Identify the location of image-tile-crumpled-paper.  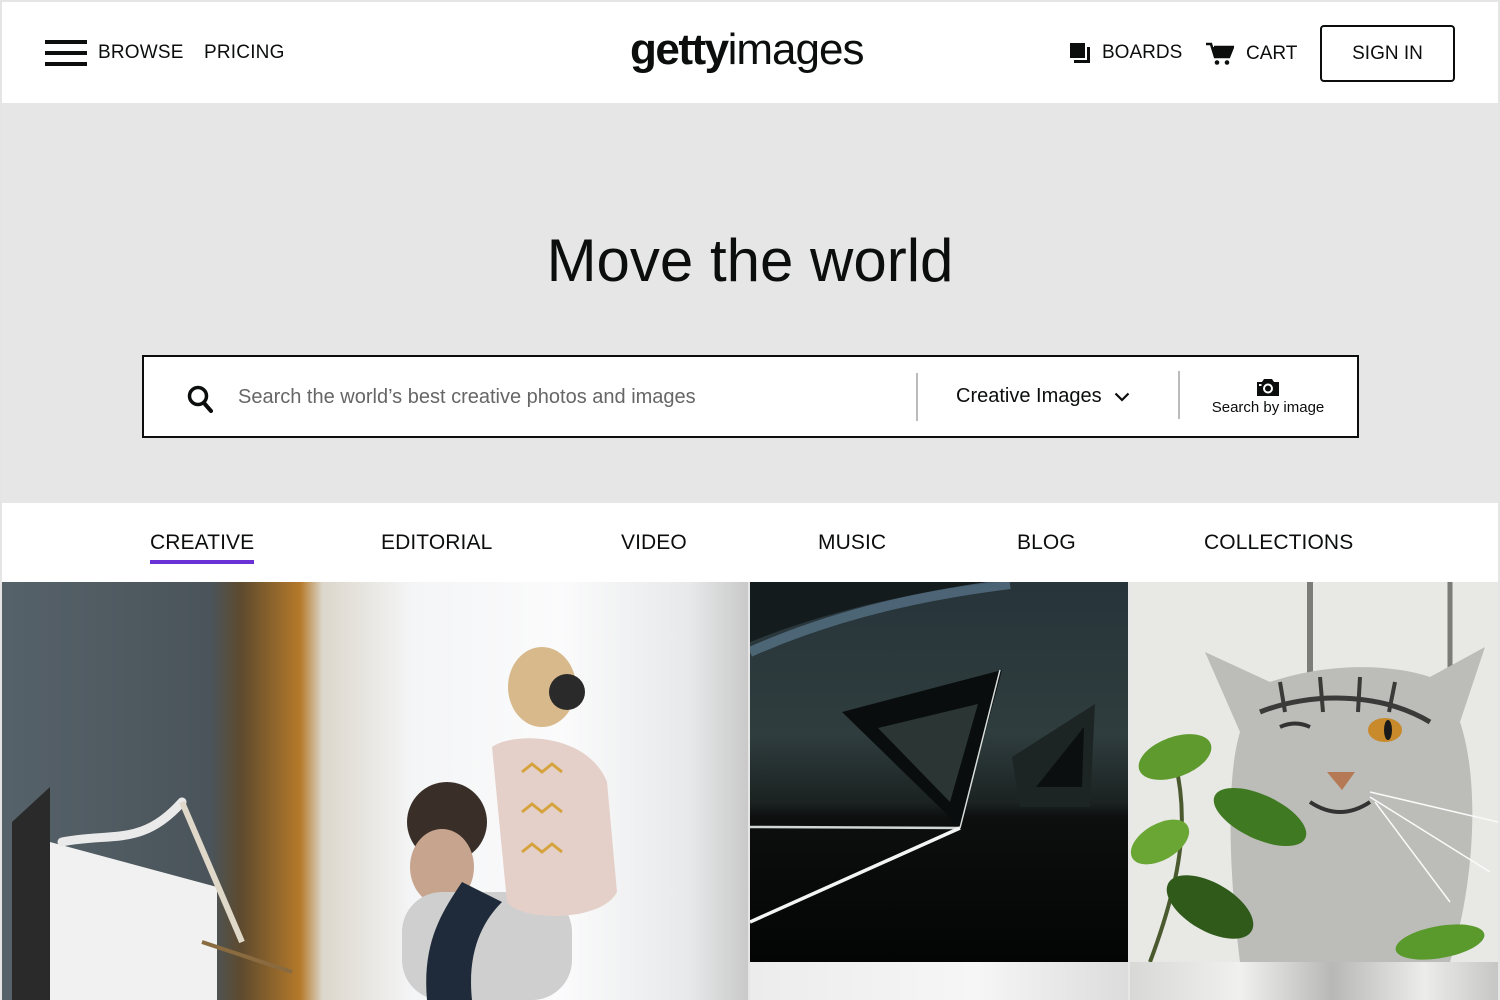
(1314, 981).